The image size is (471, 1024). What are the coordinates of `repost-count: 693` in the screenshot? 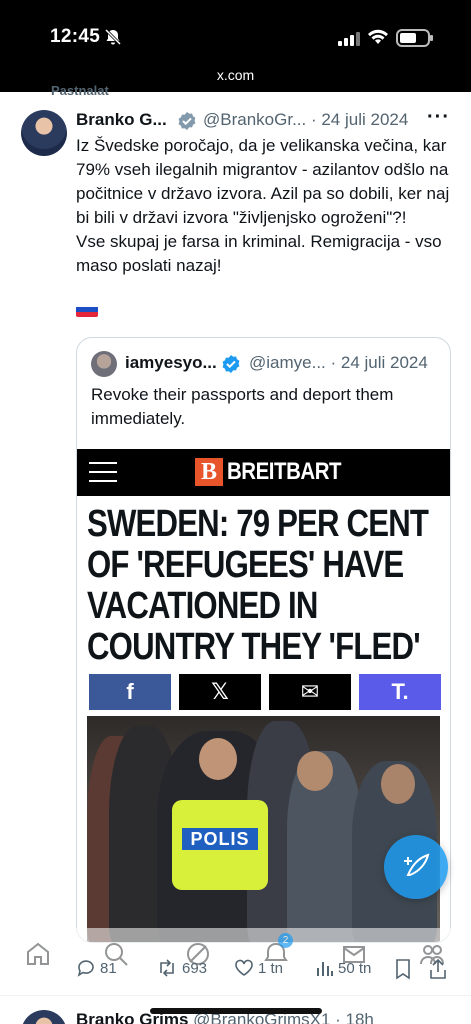 It's located at (195, 968).